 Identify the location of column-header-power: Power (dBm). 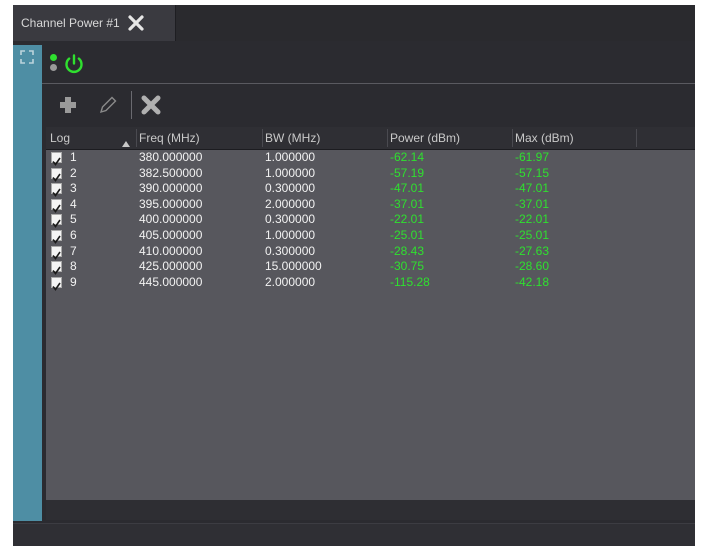
(425, 138).